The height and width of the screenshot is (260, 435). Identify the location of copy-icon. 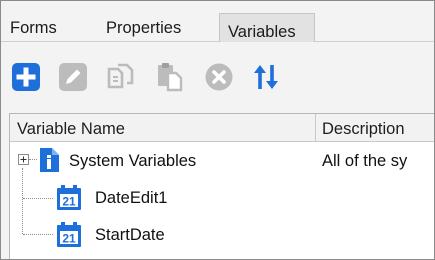
(121, 77).